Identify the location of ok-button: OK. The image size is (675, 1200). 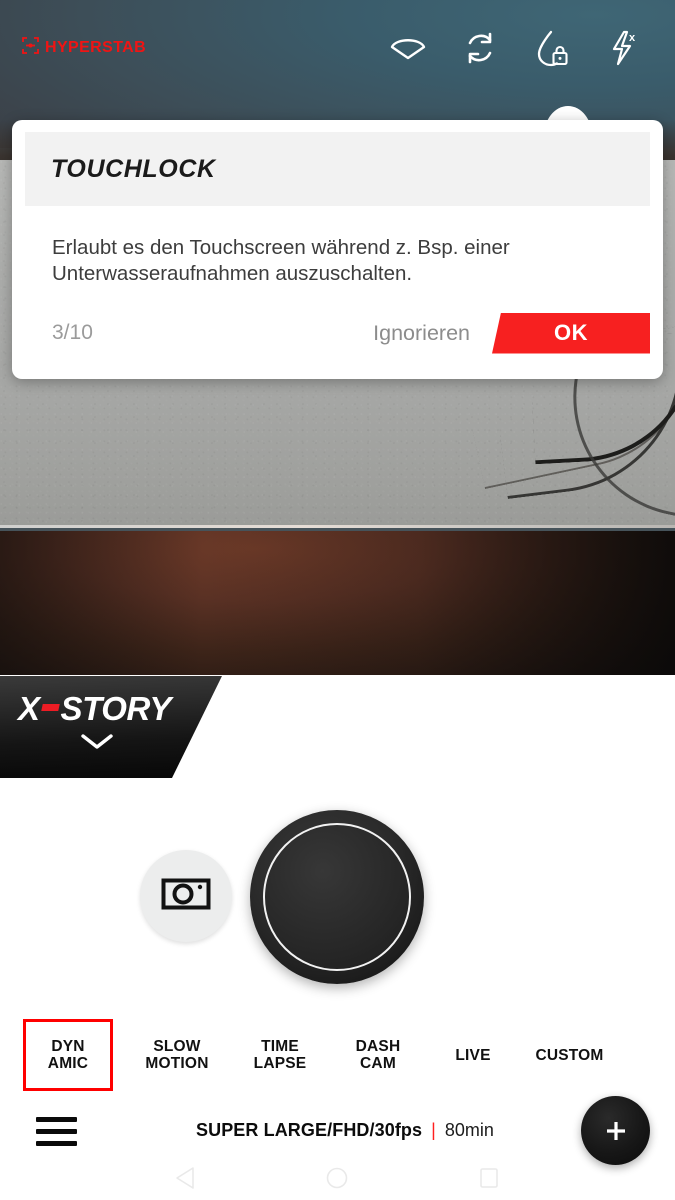
(571, 333).